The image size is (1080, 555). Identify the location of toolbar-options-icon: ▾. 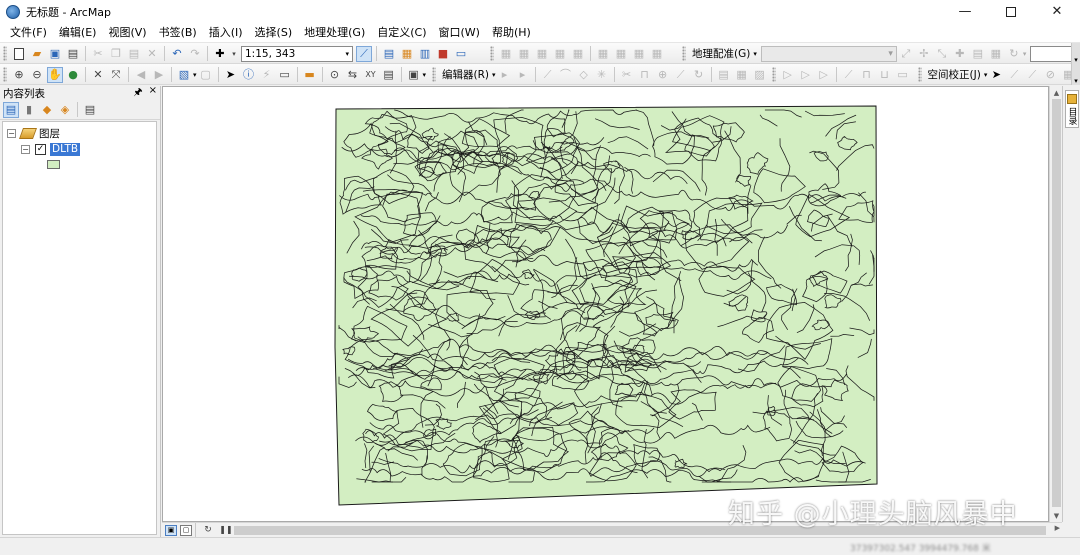
(1075, 53).